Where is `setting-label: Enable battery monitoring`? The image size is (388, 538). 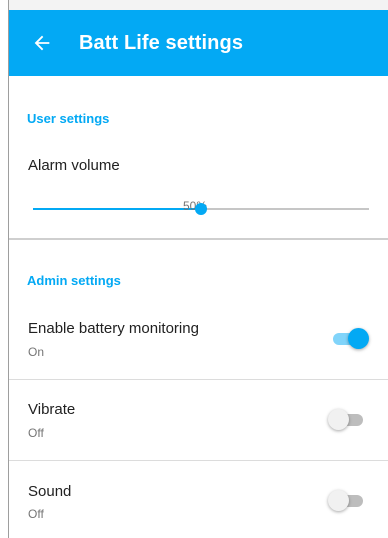 setting-label: Enable battery monitoring is located at coordinates (113, 328).